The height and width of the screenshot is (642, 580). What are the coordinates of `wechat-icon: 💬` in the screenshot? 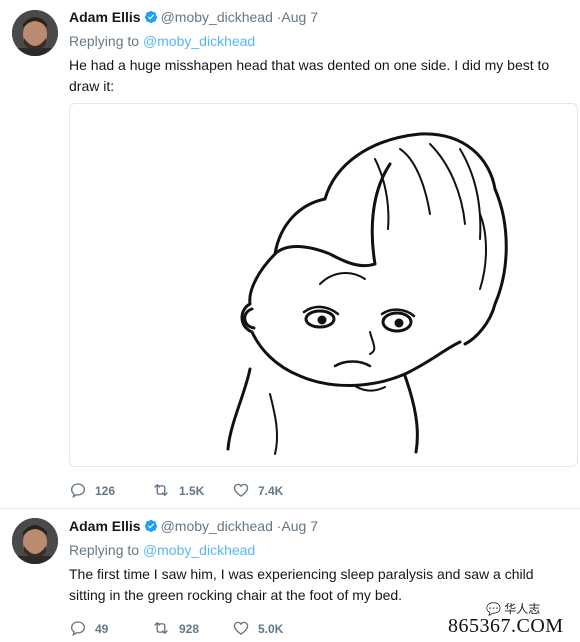 It's located at (493, 609).